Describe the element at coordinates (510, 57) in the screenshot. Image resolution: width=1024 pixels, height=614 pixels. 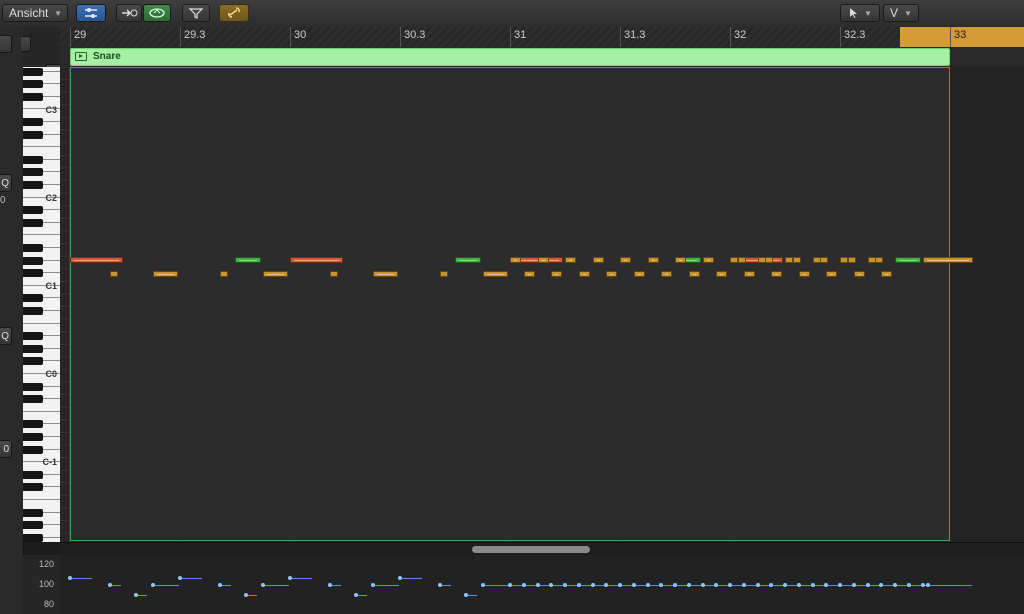
I see `midi-region: Snare` at that location.